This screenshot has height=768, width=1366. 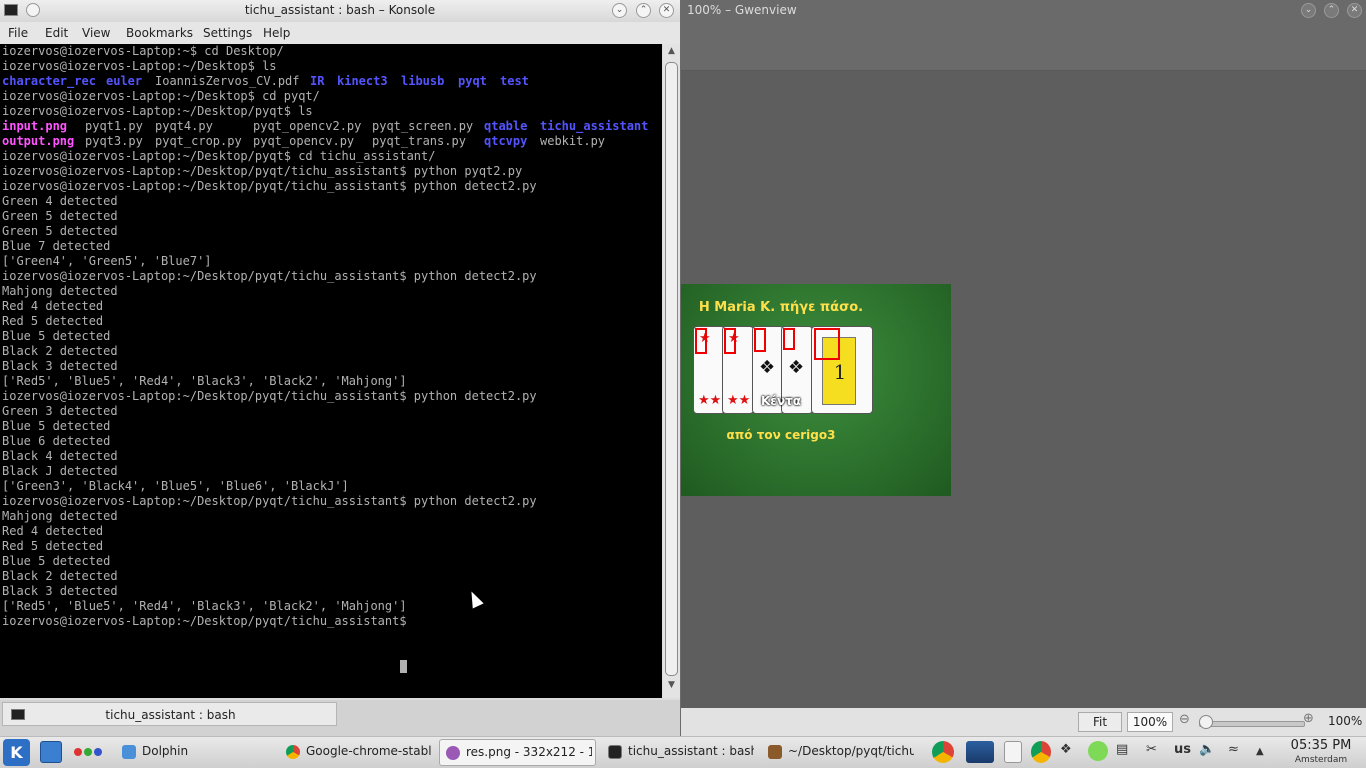 I want to click on ls-file: pyqt_crop.py, so click(x=198, y=141).